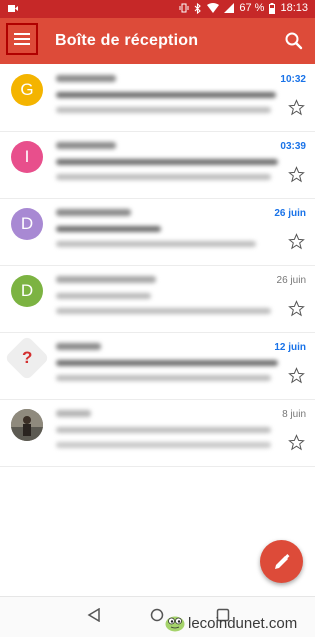 The image size is (320, 637). Describe the element at coordinates (272, 8) in the screenshot. I see `battery-icon` at that location.